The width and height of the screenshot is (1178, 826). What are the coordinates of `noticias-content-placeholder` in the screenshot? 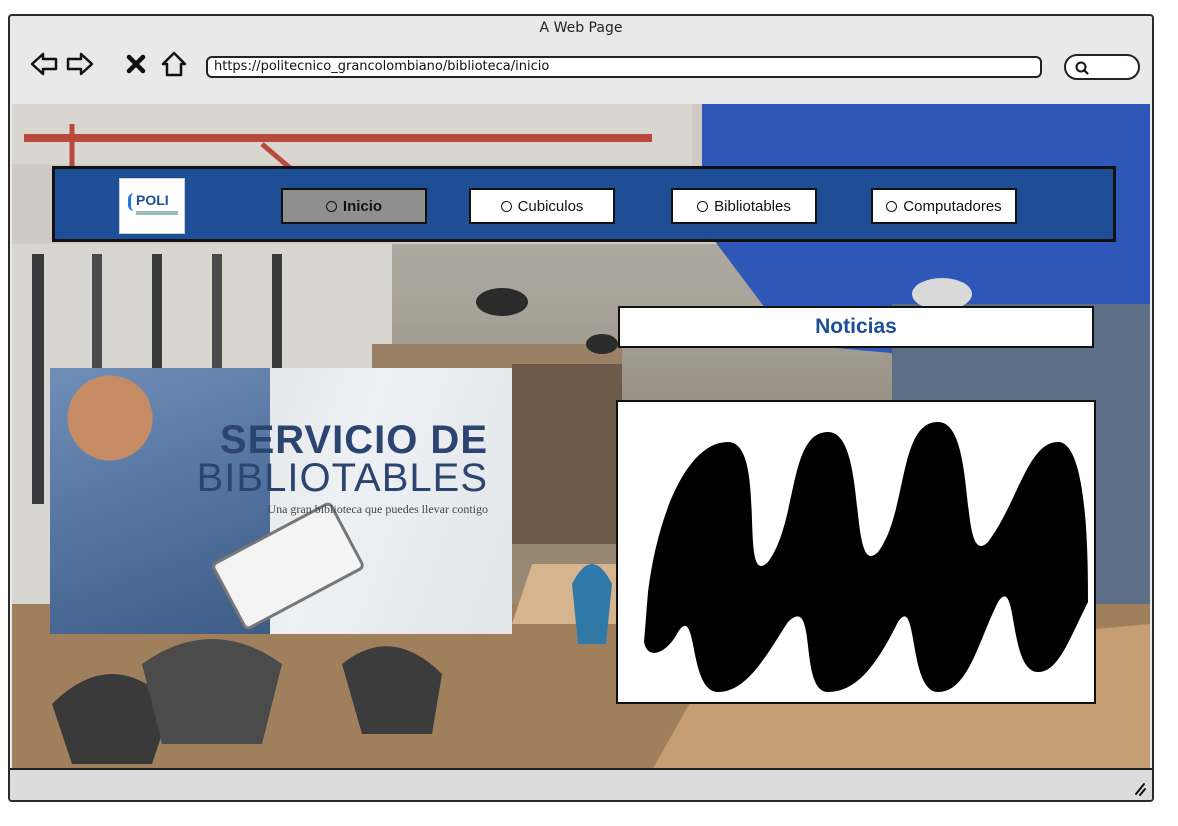 It's located at (856, 552).